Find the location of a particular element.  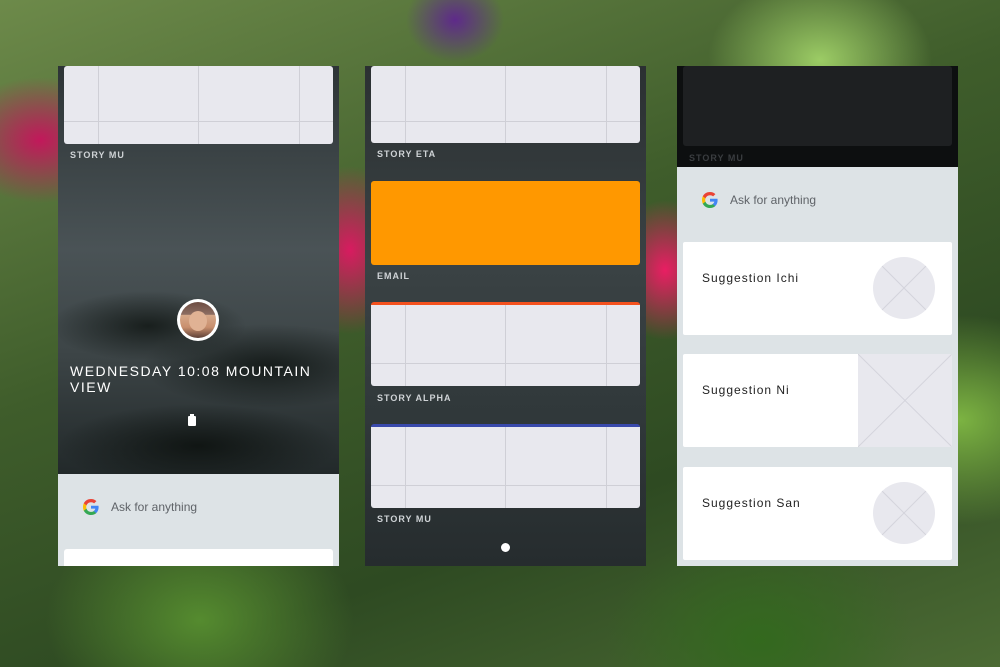

suggestion-card-ichi: Suggestion Ichi is located at coordinates (817, 288).